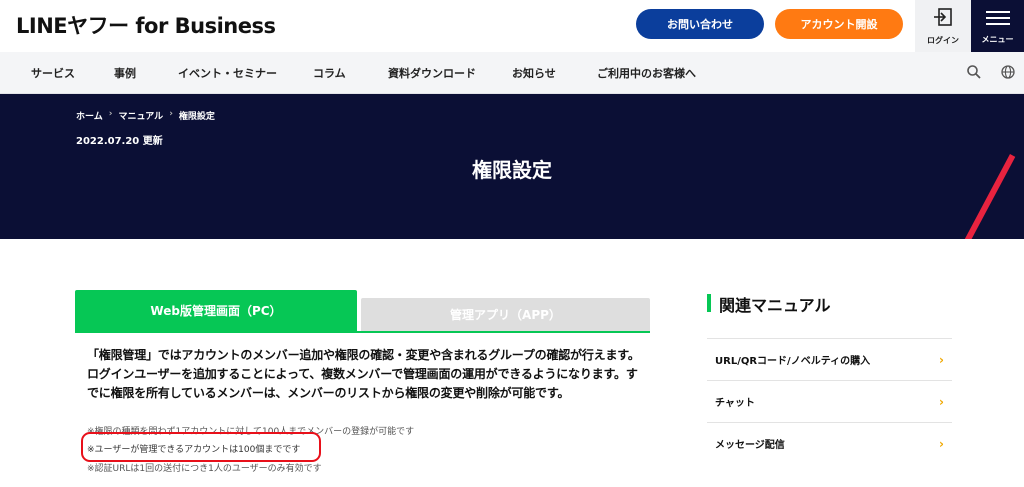 This screenshot has width=1024, height=487. Describe the element at coordinates (997, 18) in the screenshot. I see `hamburger-icon` at that location.